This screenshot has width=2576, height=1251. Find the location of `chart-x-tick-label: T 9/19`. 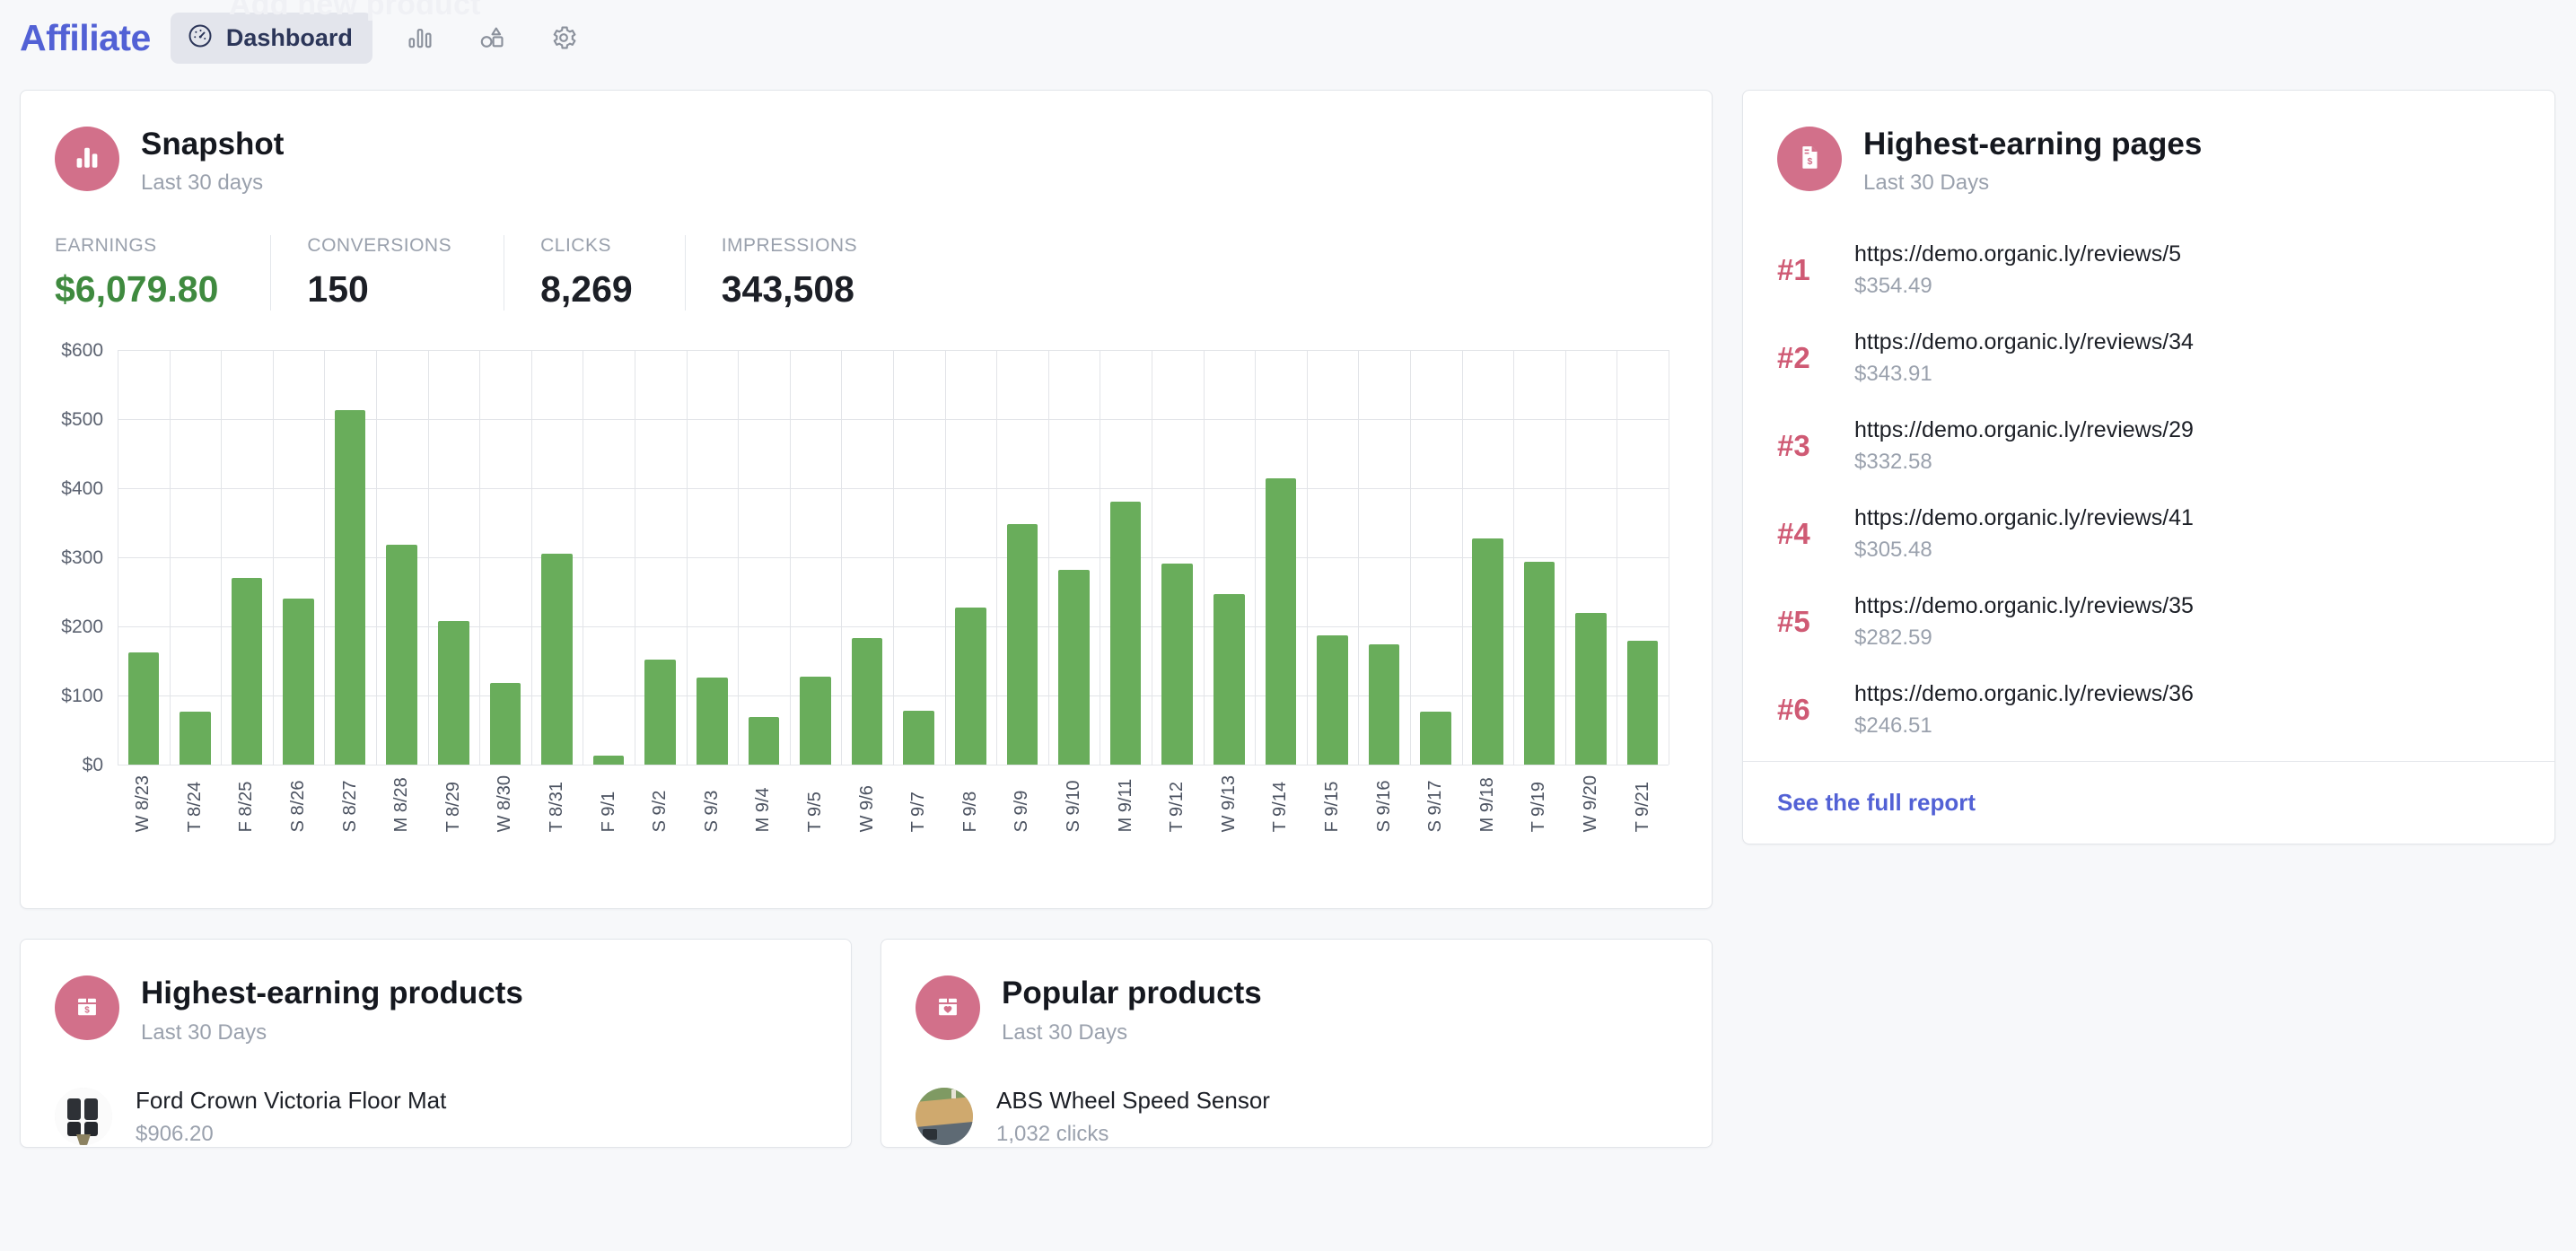

chart-x-tick-label: T 9/19 is located at coordinates (1539, 808).